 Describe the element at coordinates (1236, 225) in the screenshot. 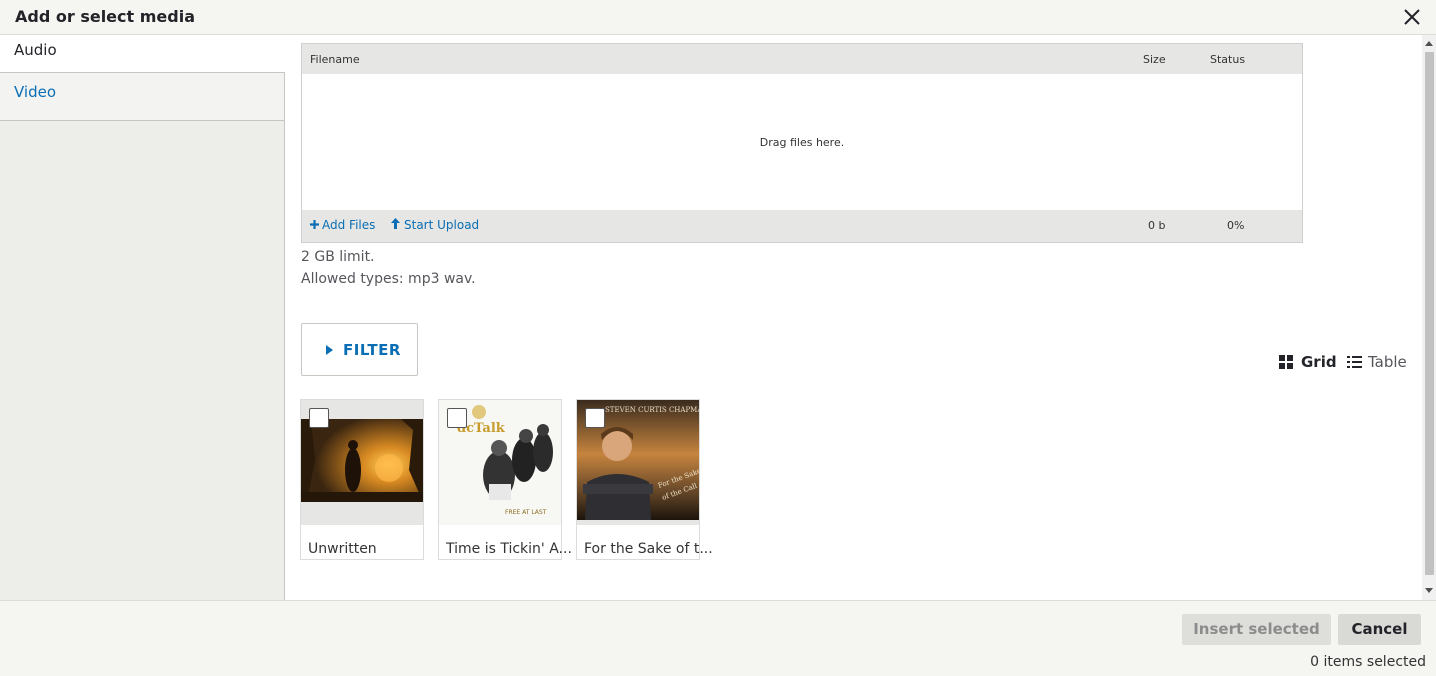

I see `total-percent: 0%` at that location.